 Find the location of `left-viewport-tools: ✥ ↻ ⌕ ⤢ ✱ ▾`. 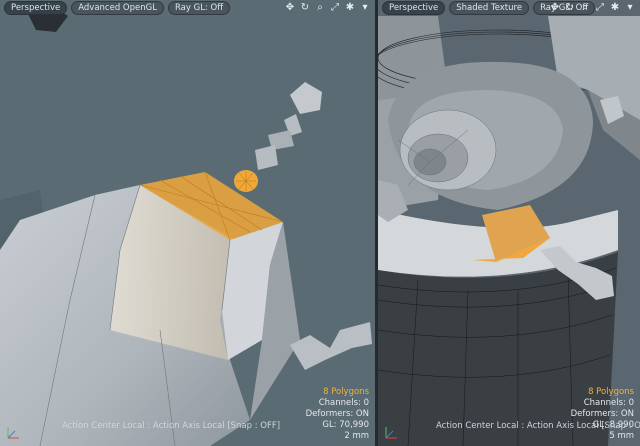

left-viewport-tools: ✥ ↻ ⌕ ⤢ ✱ ▾ is located at coordinates (327, 8).